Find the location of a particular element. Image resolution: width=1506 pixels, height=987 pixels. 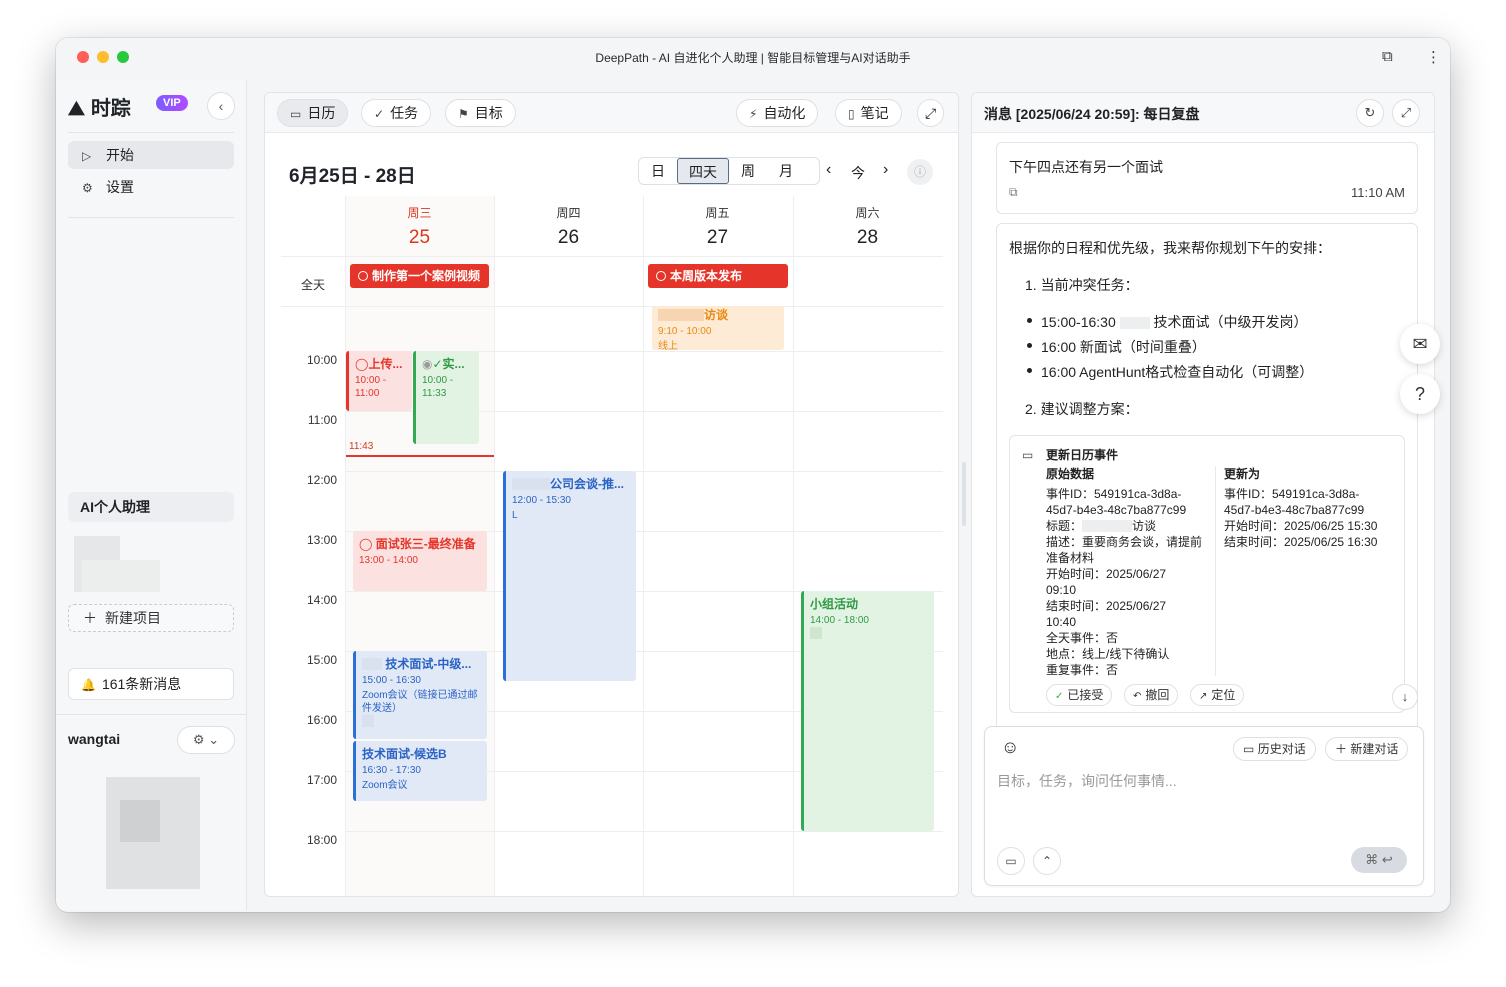

user-settings-button: ⚙ ⌄ is located at coordinates (206, 740).